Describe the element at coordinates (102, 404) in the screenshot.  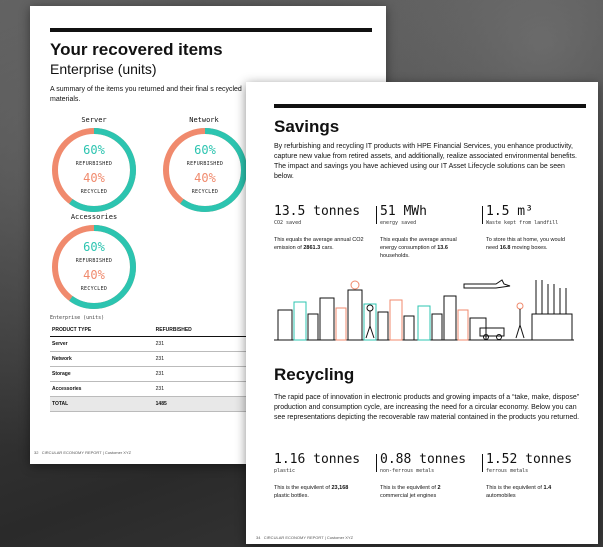
I see `table-cell: TOTAL` at that location.